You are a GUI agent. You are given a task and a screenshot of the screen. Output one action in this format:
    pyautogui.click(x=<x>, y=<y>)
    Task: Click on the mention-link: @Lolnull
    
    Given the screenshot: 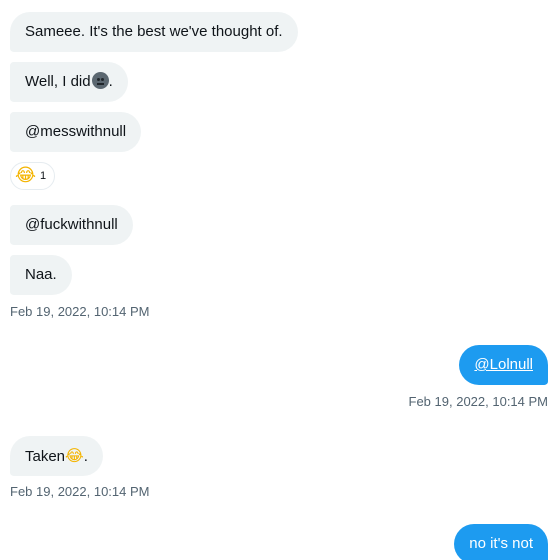 What is the action you would take?
    pyautogui.click(x=503, y=364)
    